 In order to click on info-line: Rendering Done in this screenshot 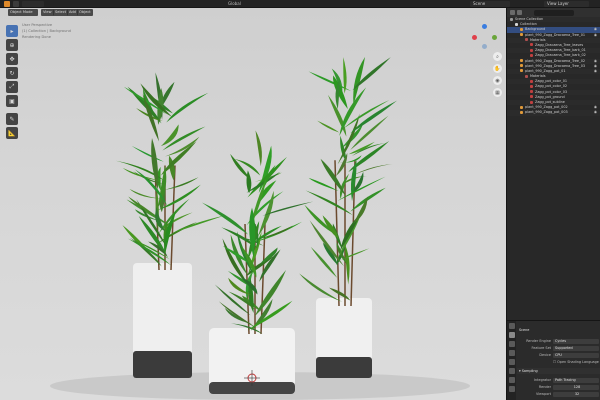, I will do `click(36, 37)`.